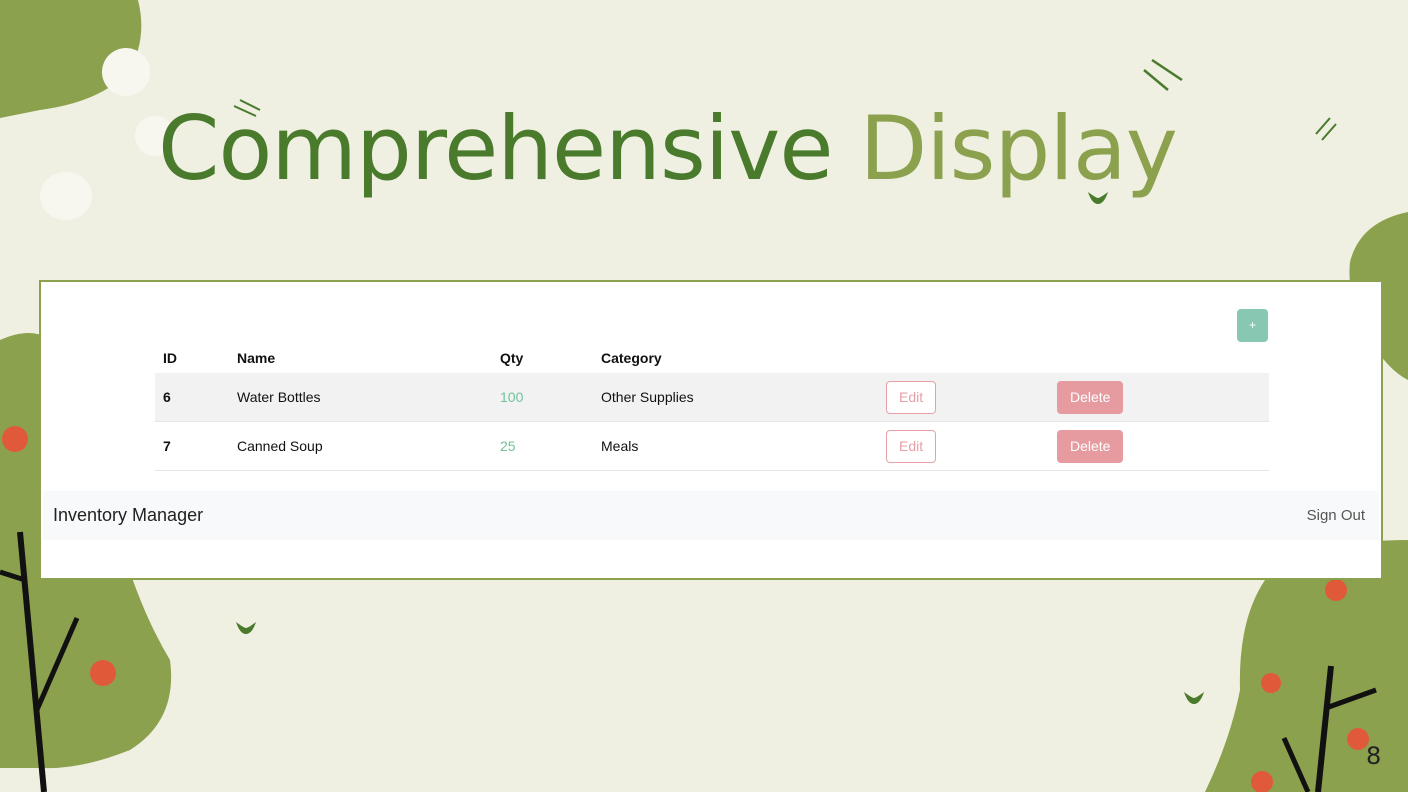  I want to click on column-header-category: Category, so click(631, 358).